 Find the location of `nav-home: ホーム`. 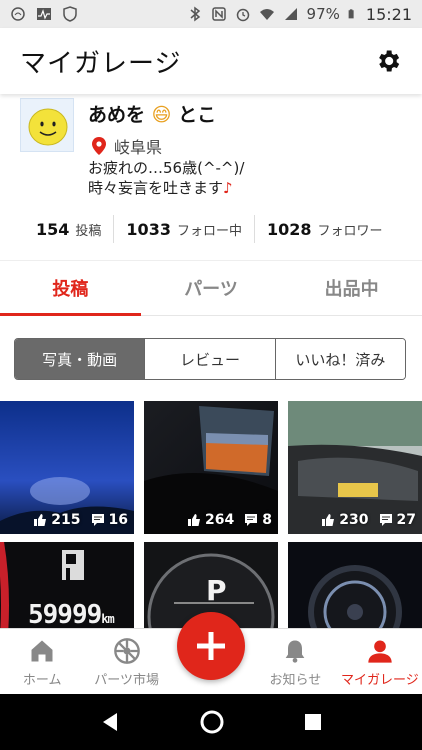

nav-home: ホーム is located at coordinates (42, 661).